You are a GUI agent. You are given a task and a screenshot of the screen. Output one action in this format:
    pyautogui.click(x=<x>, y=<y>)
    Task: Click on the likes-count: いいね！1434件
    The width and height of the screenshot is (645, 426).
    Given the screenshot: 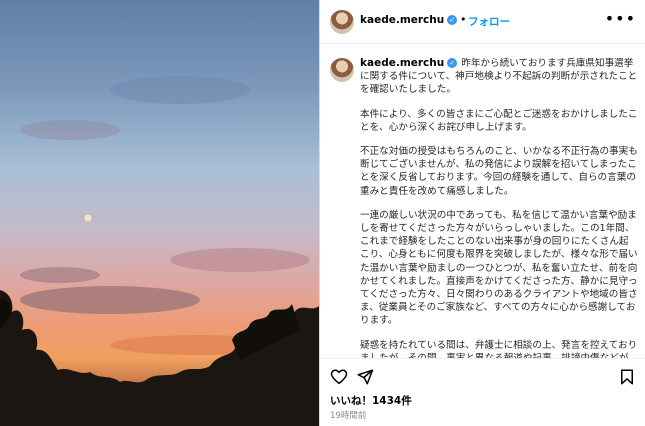 What is the action you would take?
    pyautogui.click(x=371, y=400)
    